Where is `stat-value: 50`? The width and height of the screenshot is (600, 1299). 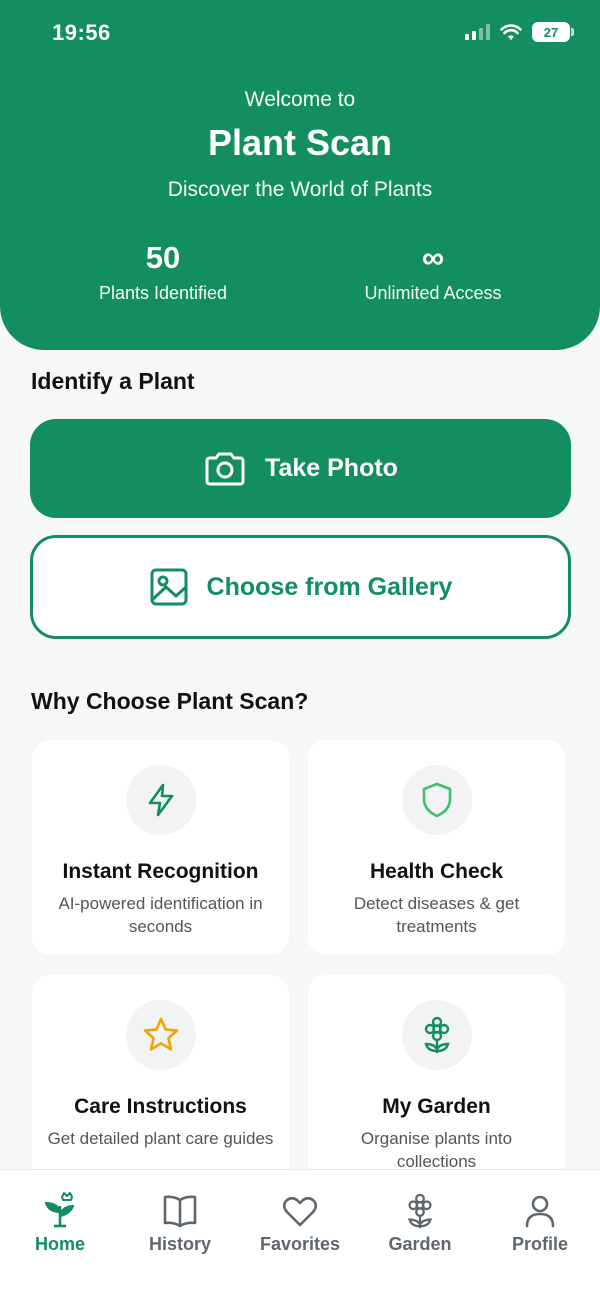
stat-value: 50 is located at coordinates (163, 257).